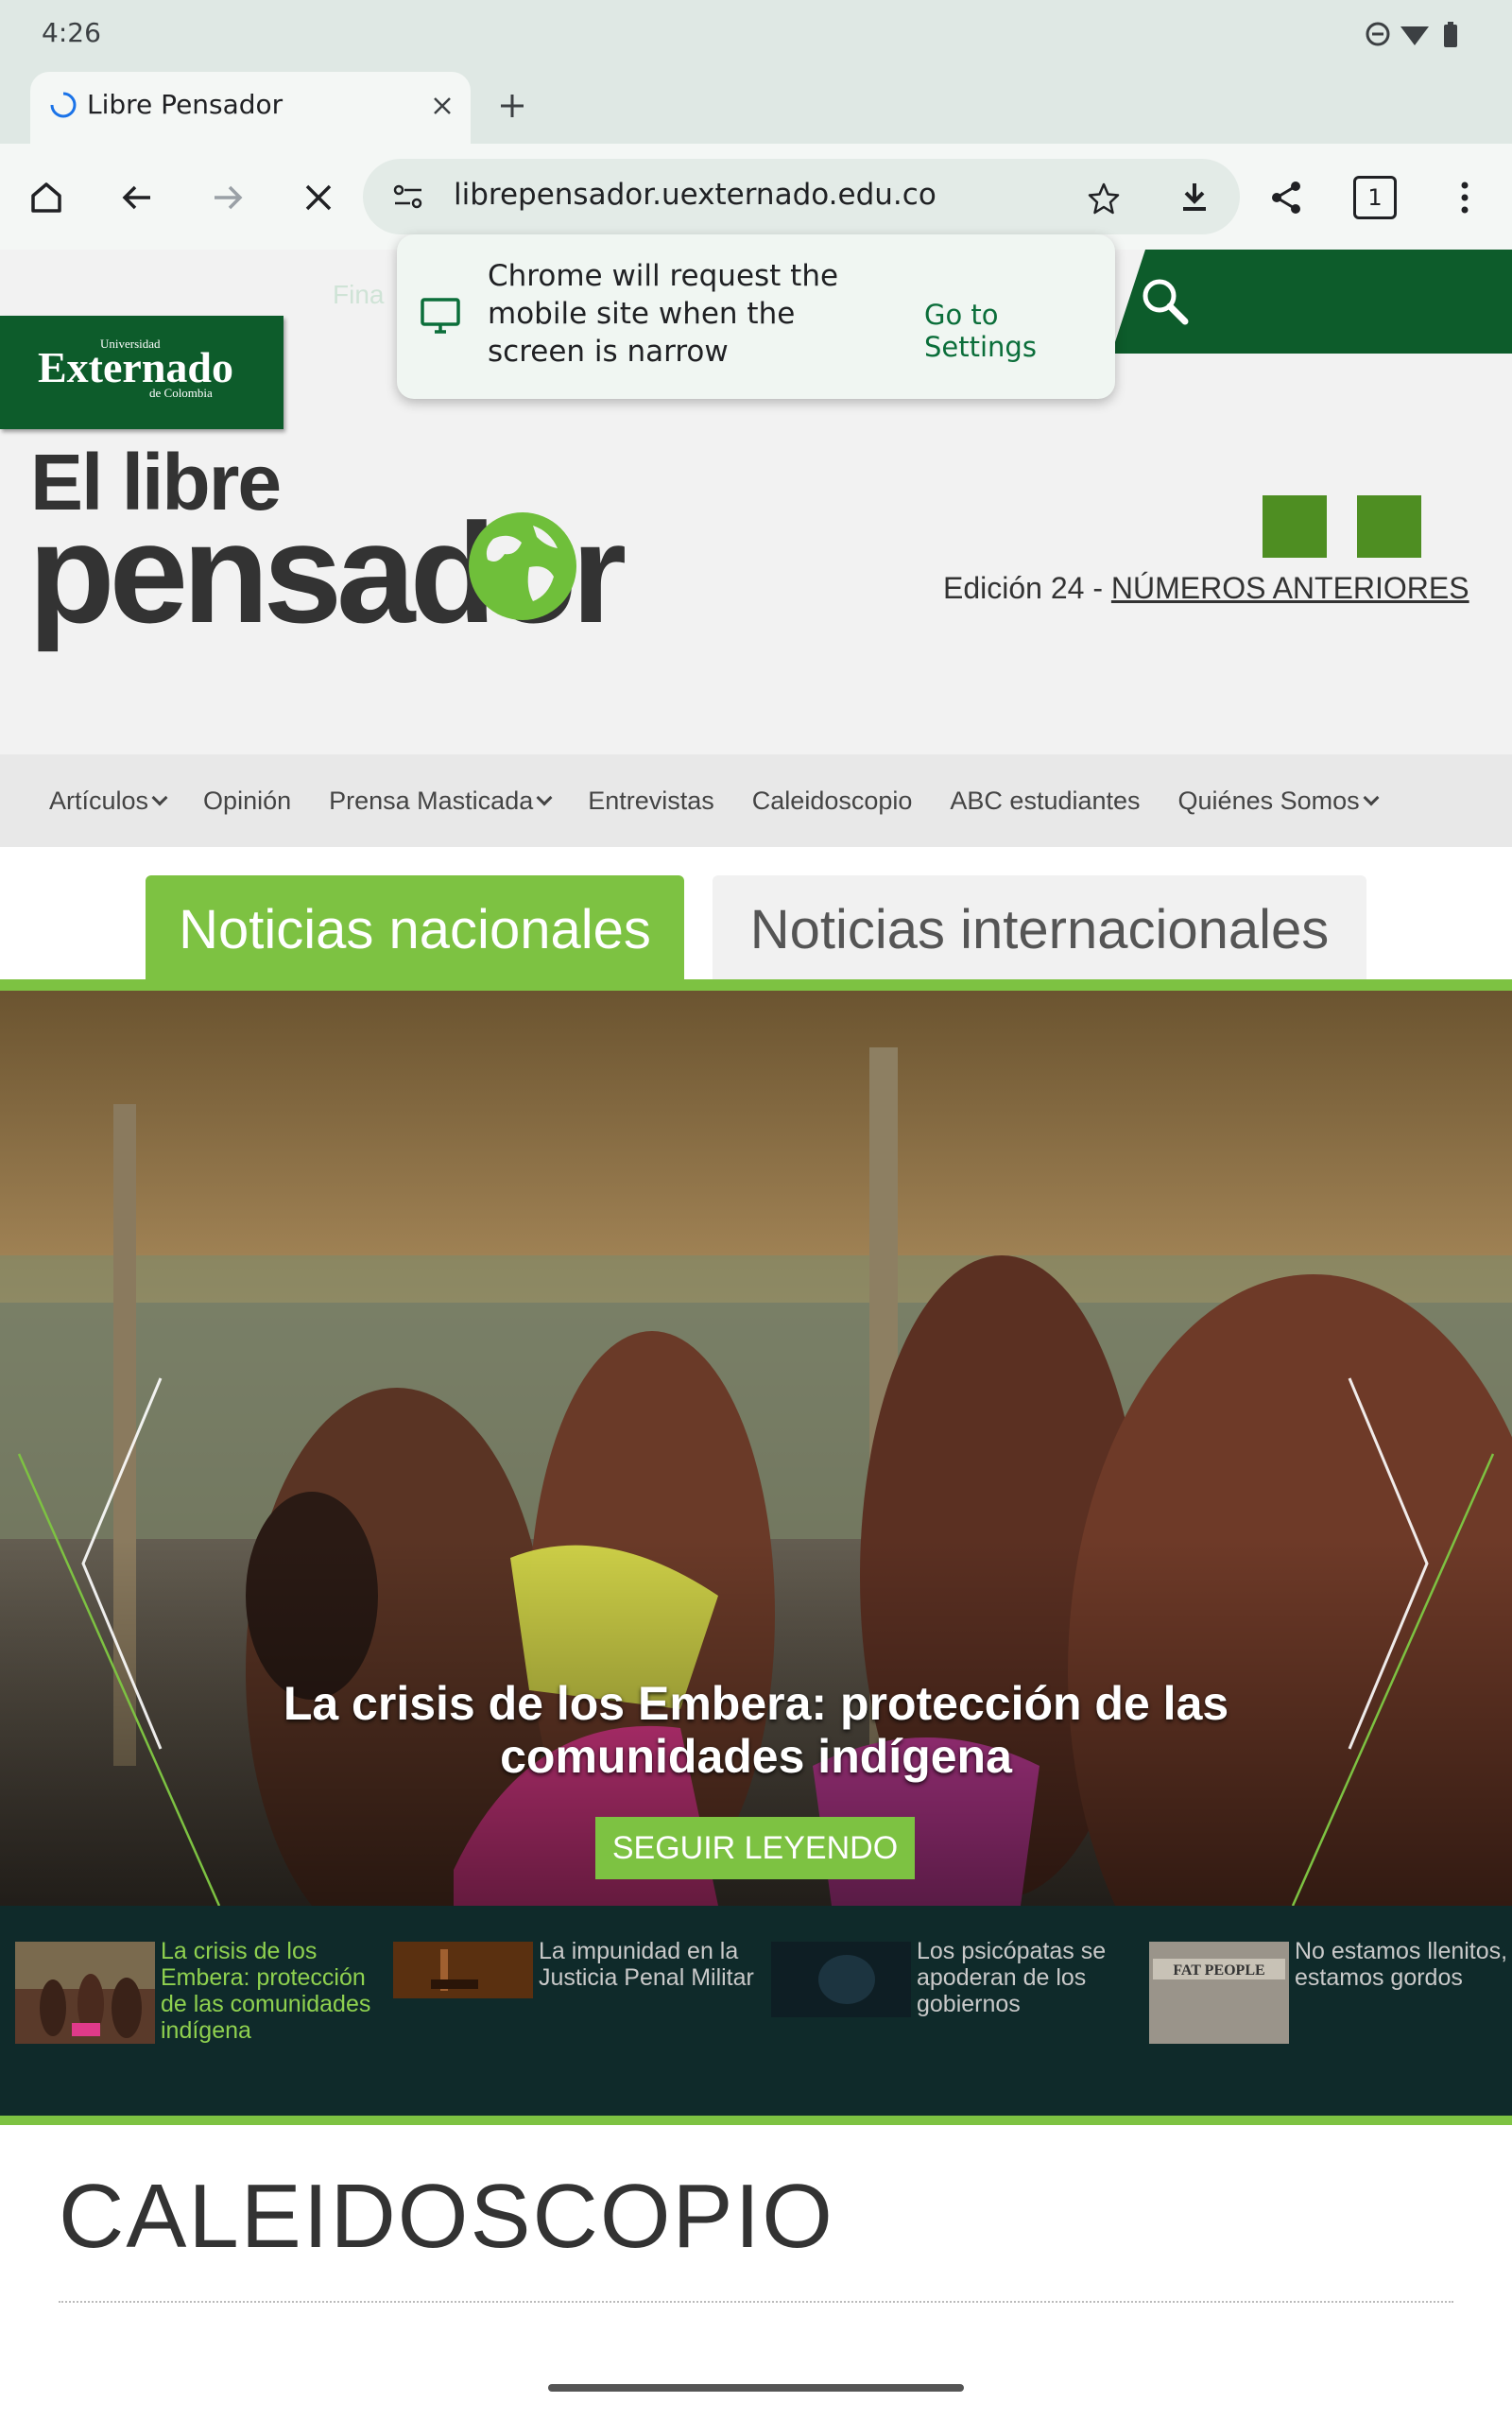  What do you see at coordinates (1039, 929) in the screenshot?
I see `tab-noticias-internacionales: Noticias internacionales` at bounding box center [1039, 929].